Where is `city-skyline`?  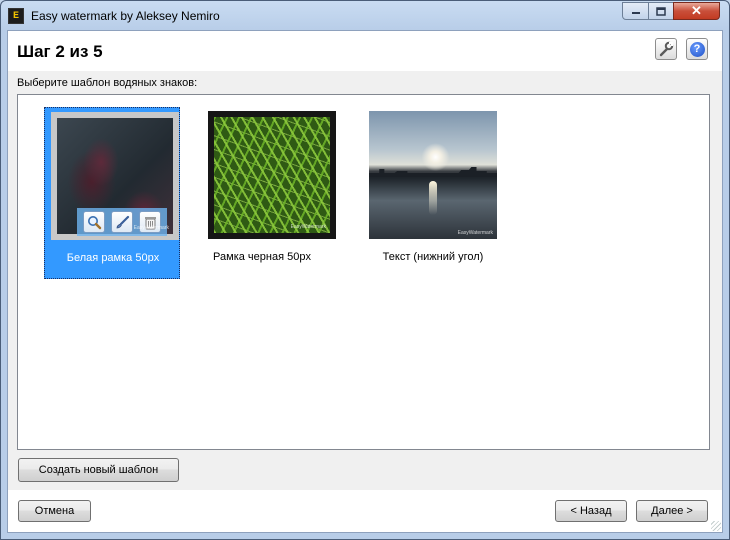 city-skyline is located at coordinates (433, 172).